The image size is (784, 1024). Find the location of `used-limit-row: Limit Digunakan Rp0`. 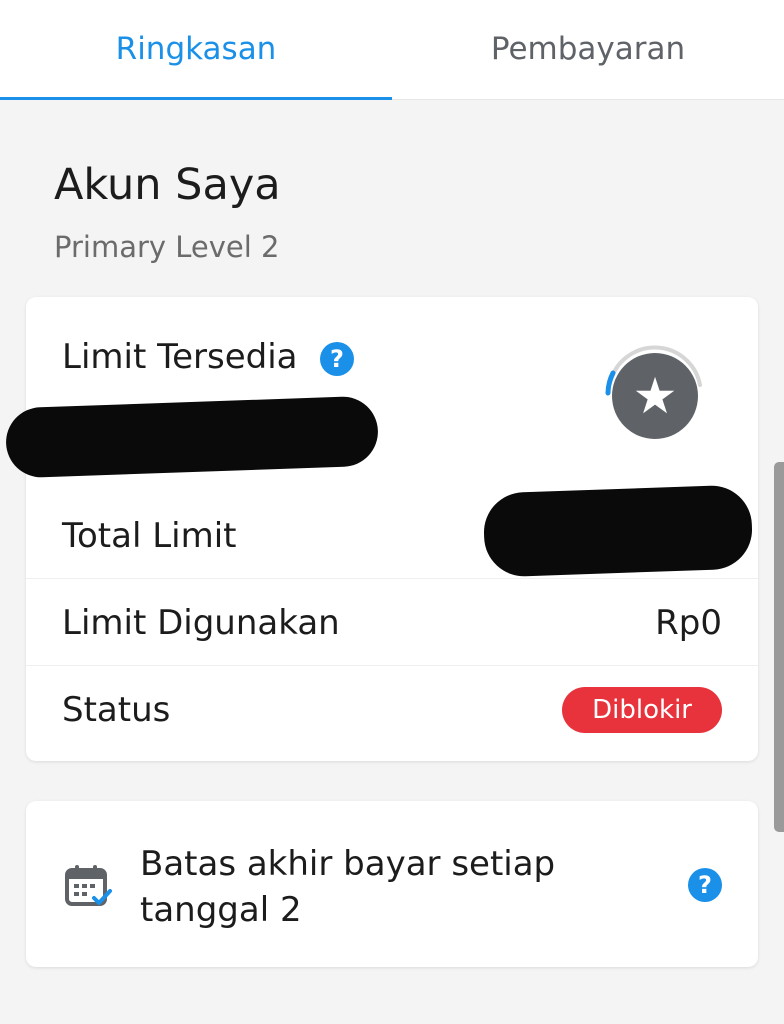

used-limit-row: Limit Digunakan Rp0 is located at coordinates (392, 623).